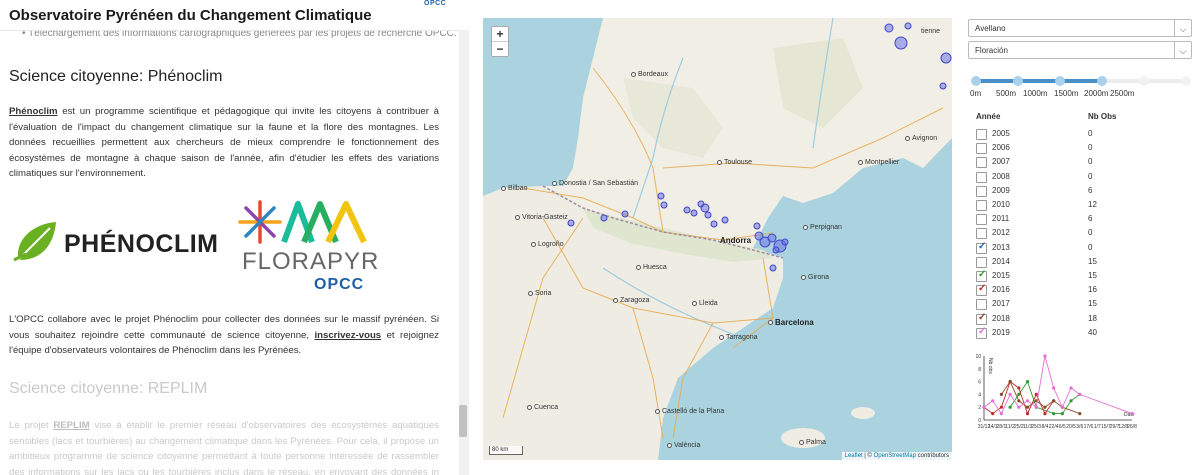 The width and height of the screenshot is (1200, 475). I want to click on year-row: 2006 0, so click(1076, 149).